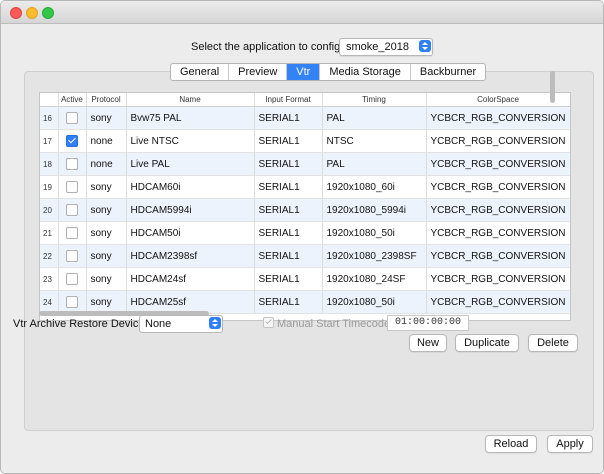  What do you see at coordinates (181, 324) in the screenshot?
I see `vtr-archive-restore-device-select: None` at bounding box center [181, 324].